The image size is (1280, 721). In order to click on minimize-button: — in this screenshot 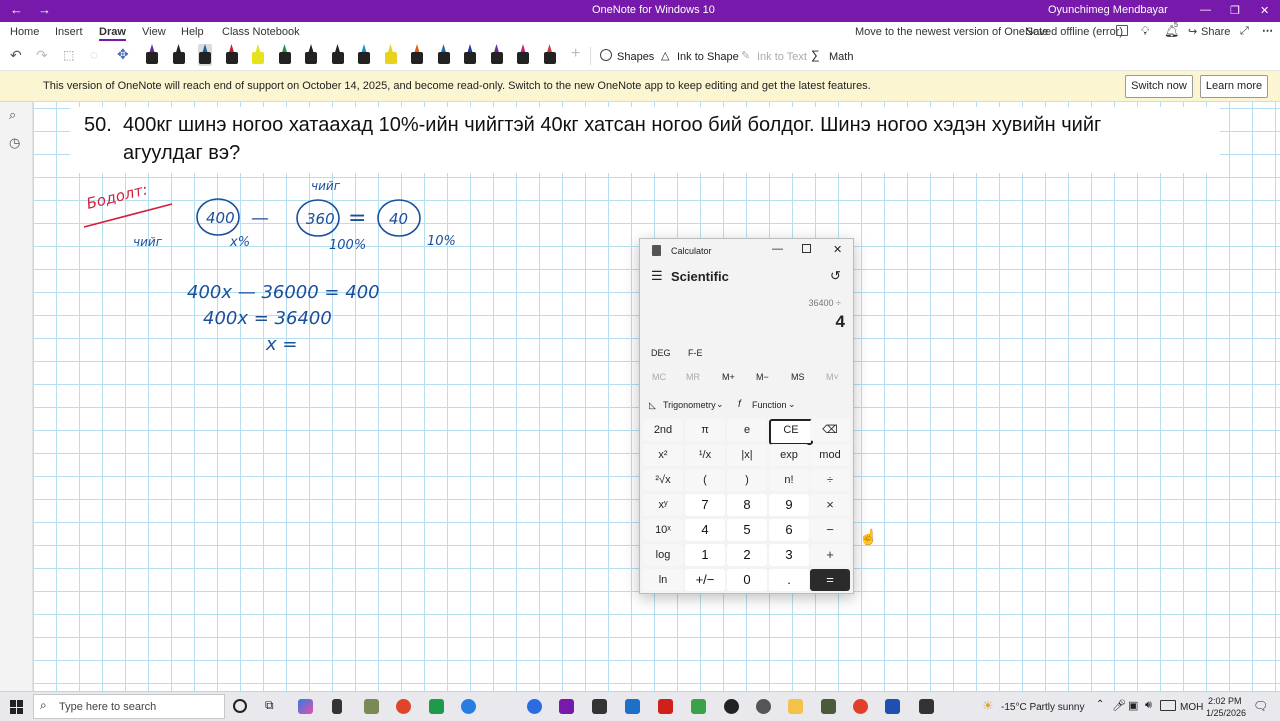, I will do `click(1205, 10)`.